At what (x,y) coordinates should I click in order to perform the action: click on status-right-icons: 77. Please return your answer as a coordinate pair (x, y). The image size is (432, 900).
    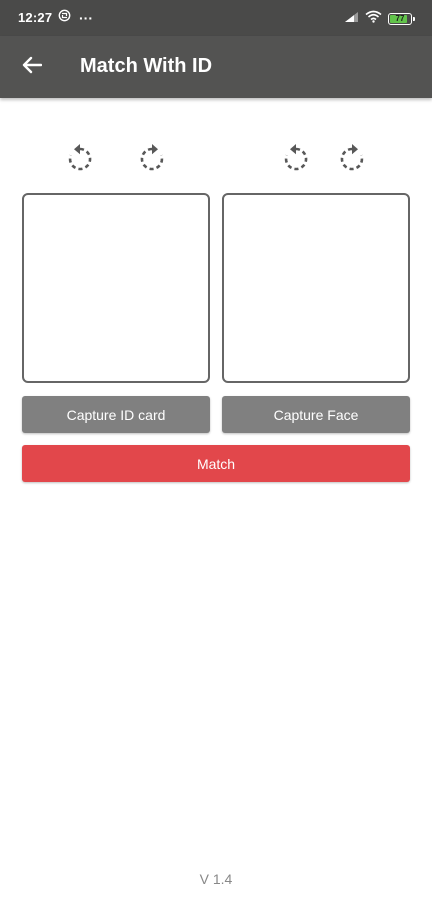
    Looking at the image, I should click on (379, 19).